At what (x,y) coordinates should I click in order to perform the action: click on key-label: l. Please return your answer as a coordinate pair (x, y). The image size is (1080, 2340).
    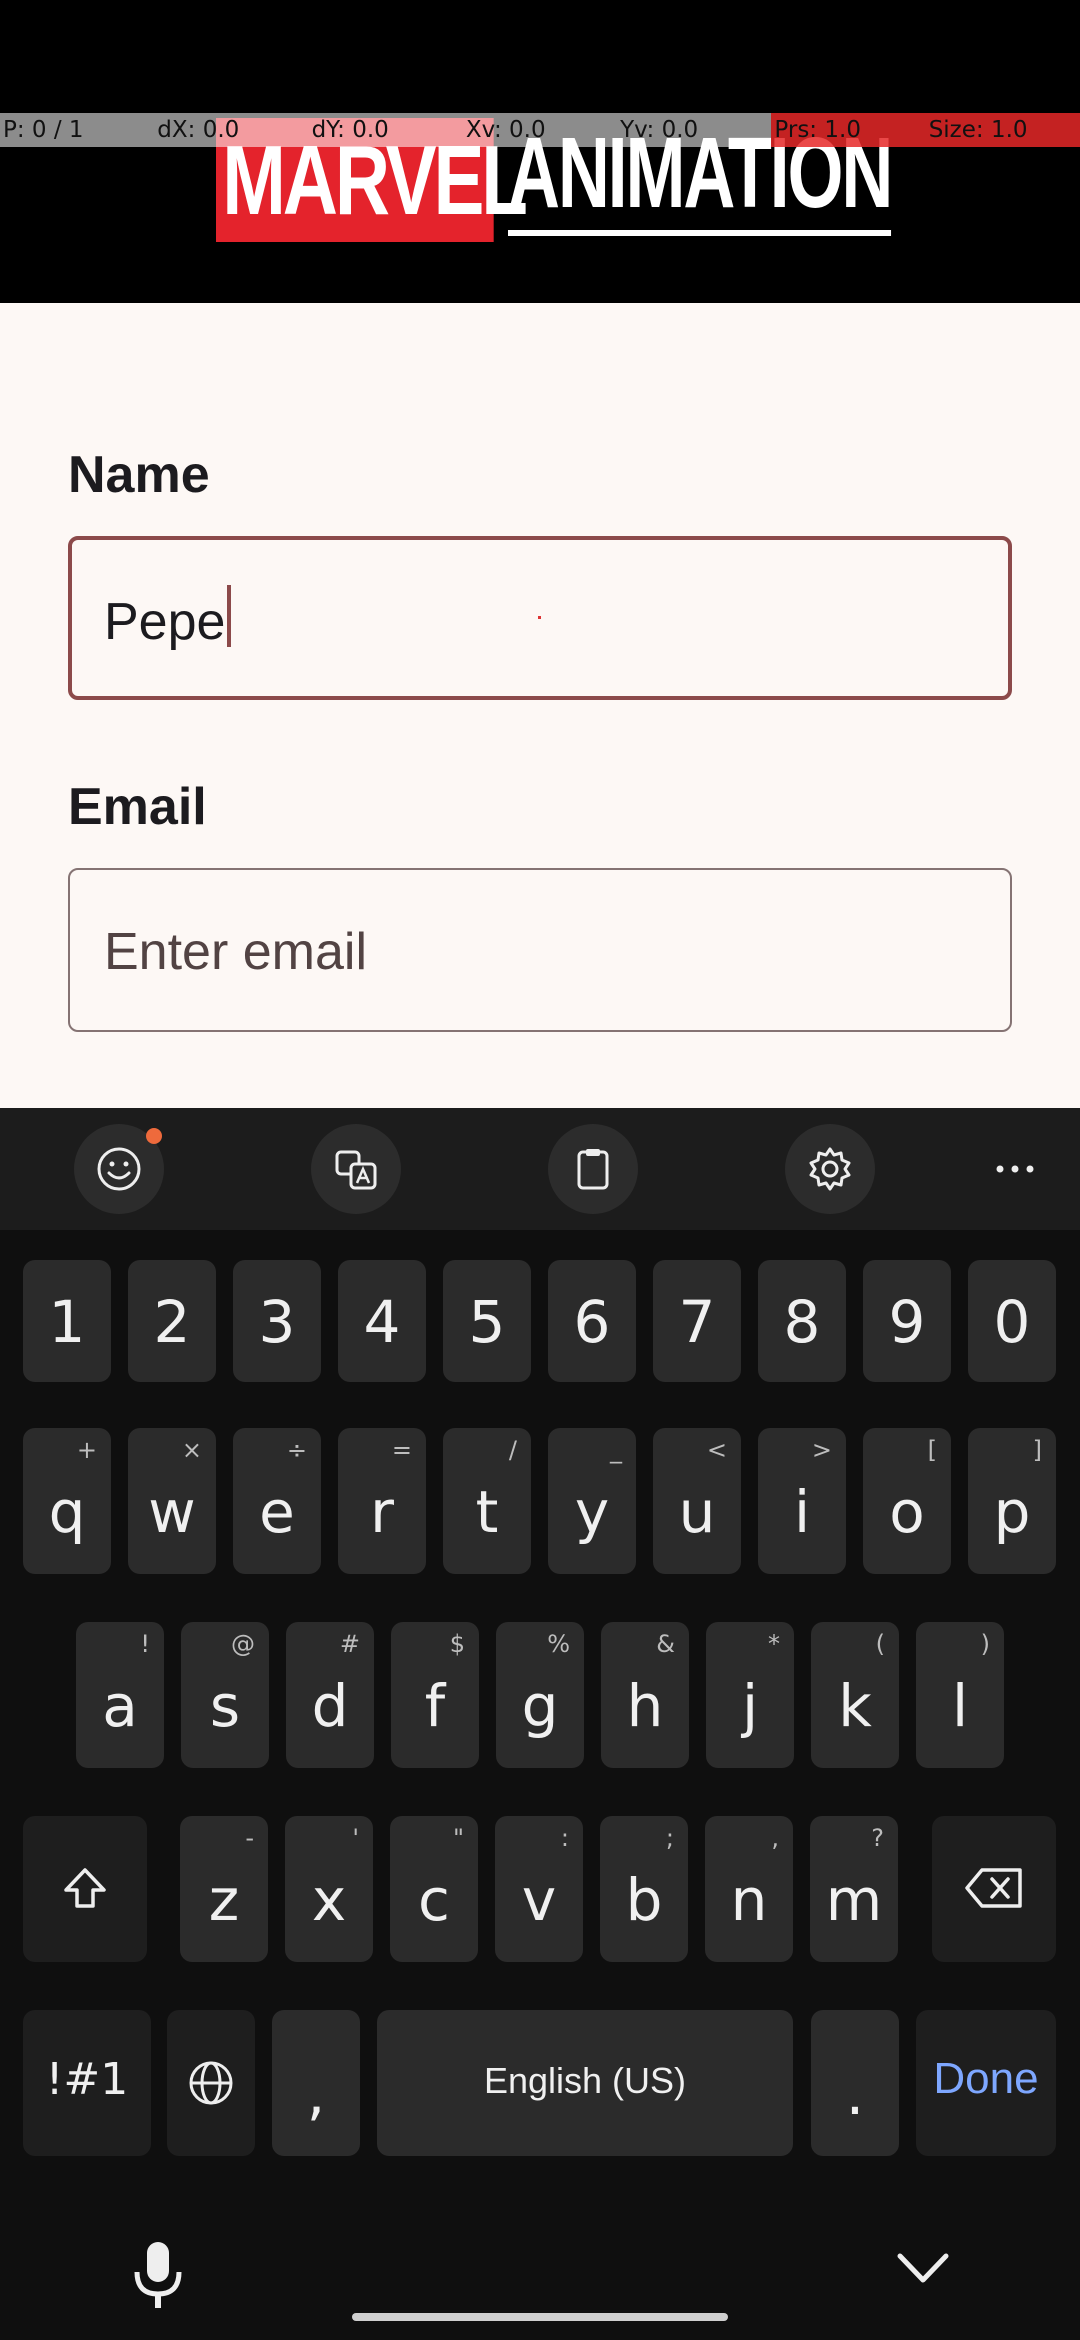
    Looking at the image, I should click on (960, 1706).